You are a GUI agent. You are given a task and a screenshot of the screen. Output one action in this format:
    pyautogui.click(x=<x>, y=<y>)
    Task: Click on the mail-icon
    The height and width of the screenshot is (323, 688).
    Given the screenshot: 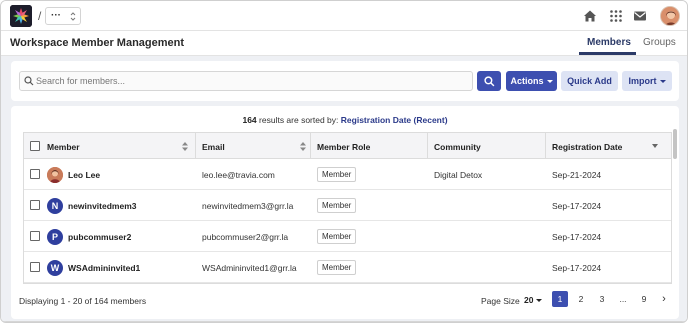 What is the action you would take?
    pyautogui.click(x=640, y=16)
    